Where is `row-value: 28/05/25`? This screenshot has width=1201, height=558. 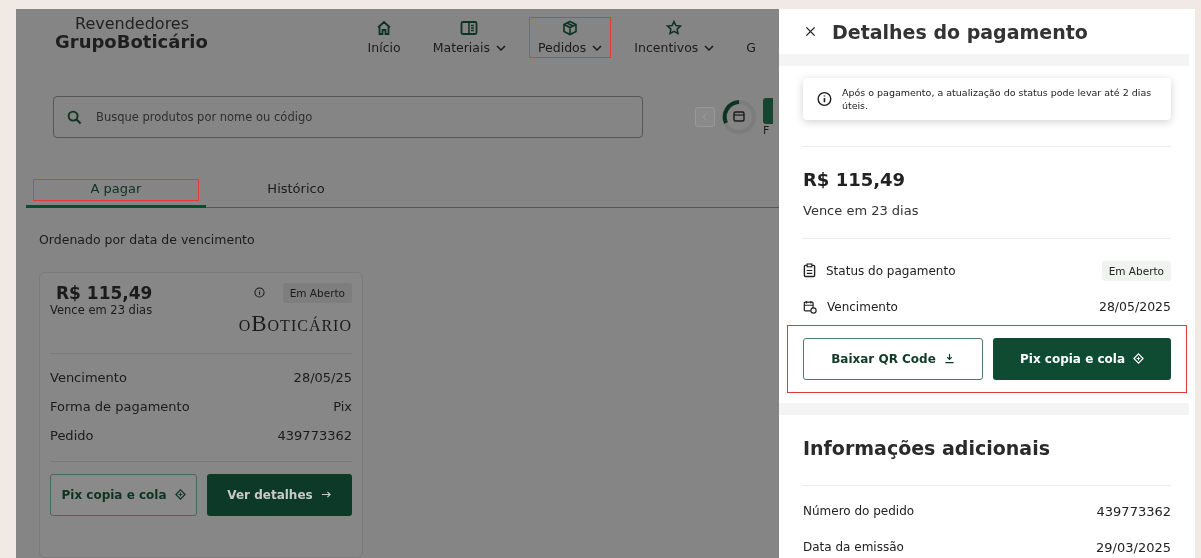 row-value: 28/05/25 is located at coordinates (322, 377).